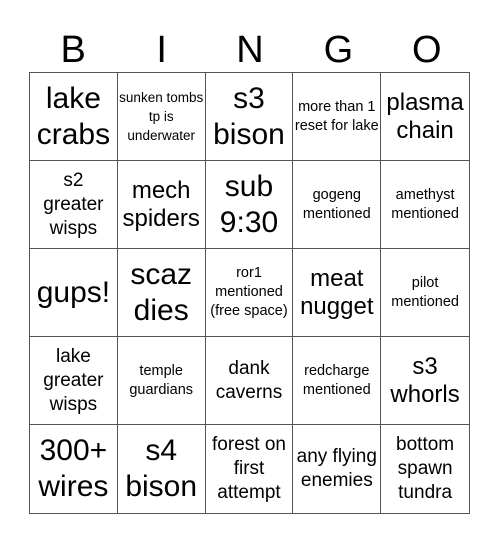  I want to click on bingo-cell-text: gups!, so click(73, 292).